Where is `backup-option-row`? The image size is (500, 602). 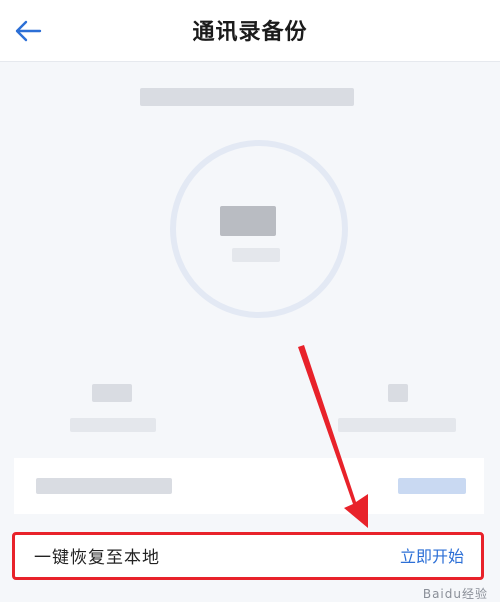 backup-option-row is located at coordinates (249, 486).